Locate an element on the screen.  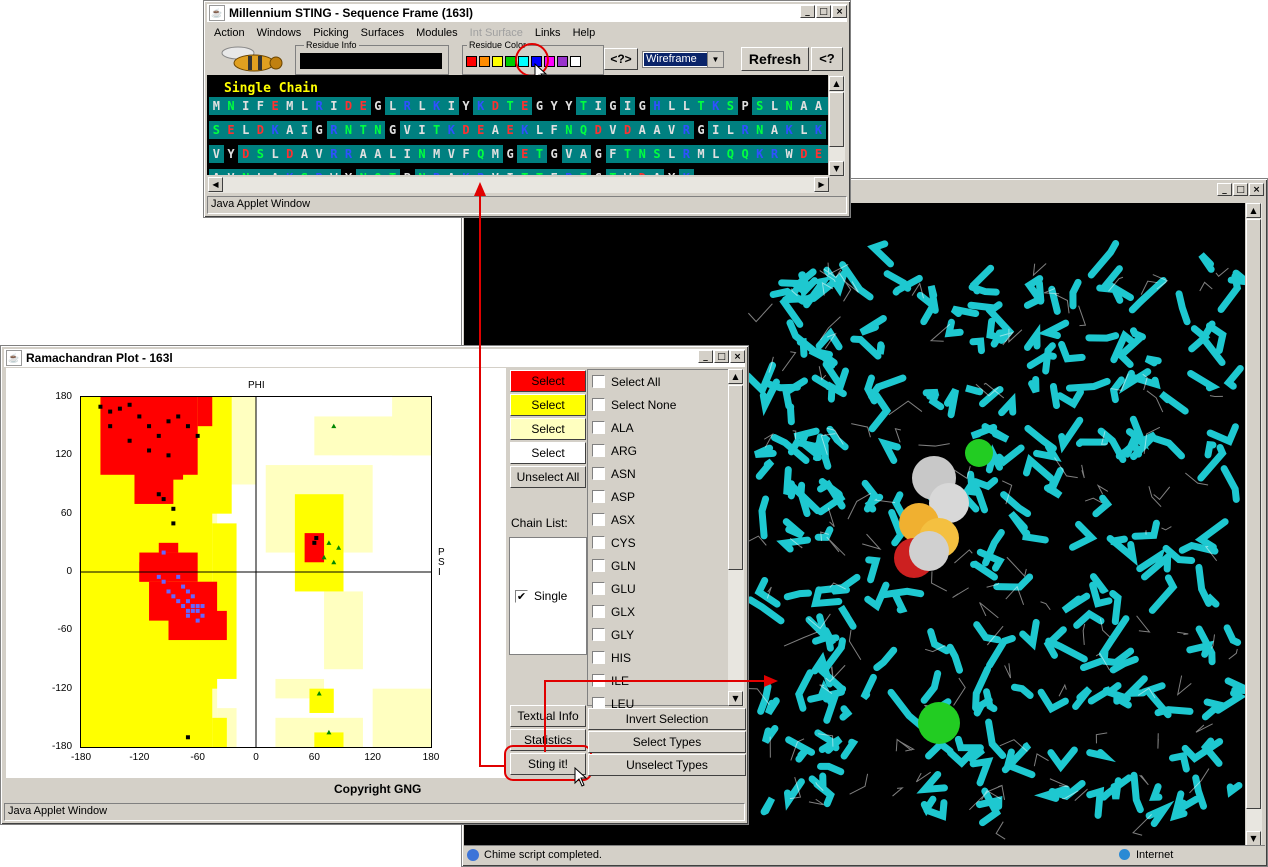
type-item-ala: ALA is located at coordinates (612, 427).